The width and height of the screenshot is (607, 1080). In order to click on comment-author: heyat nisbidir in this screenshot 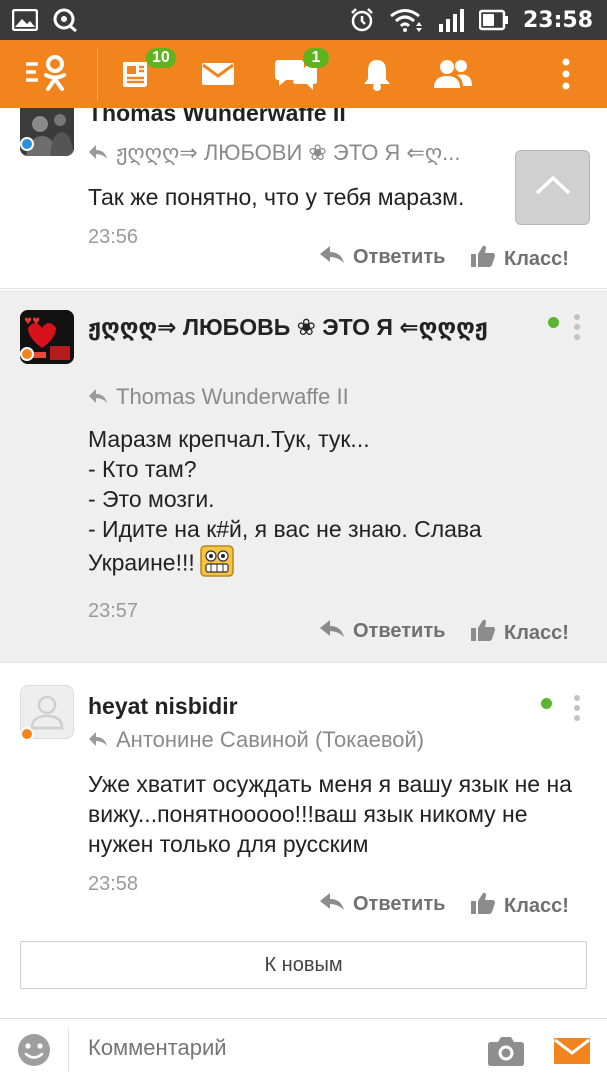, I will do `click(163, 706)`.